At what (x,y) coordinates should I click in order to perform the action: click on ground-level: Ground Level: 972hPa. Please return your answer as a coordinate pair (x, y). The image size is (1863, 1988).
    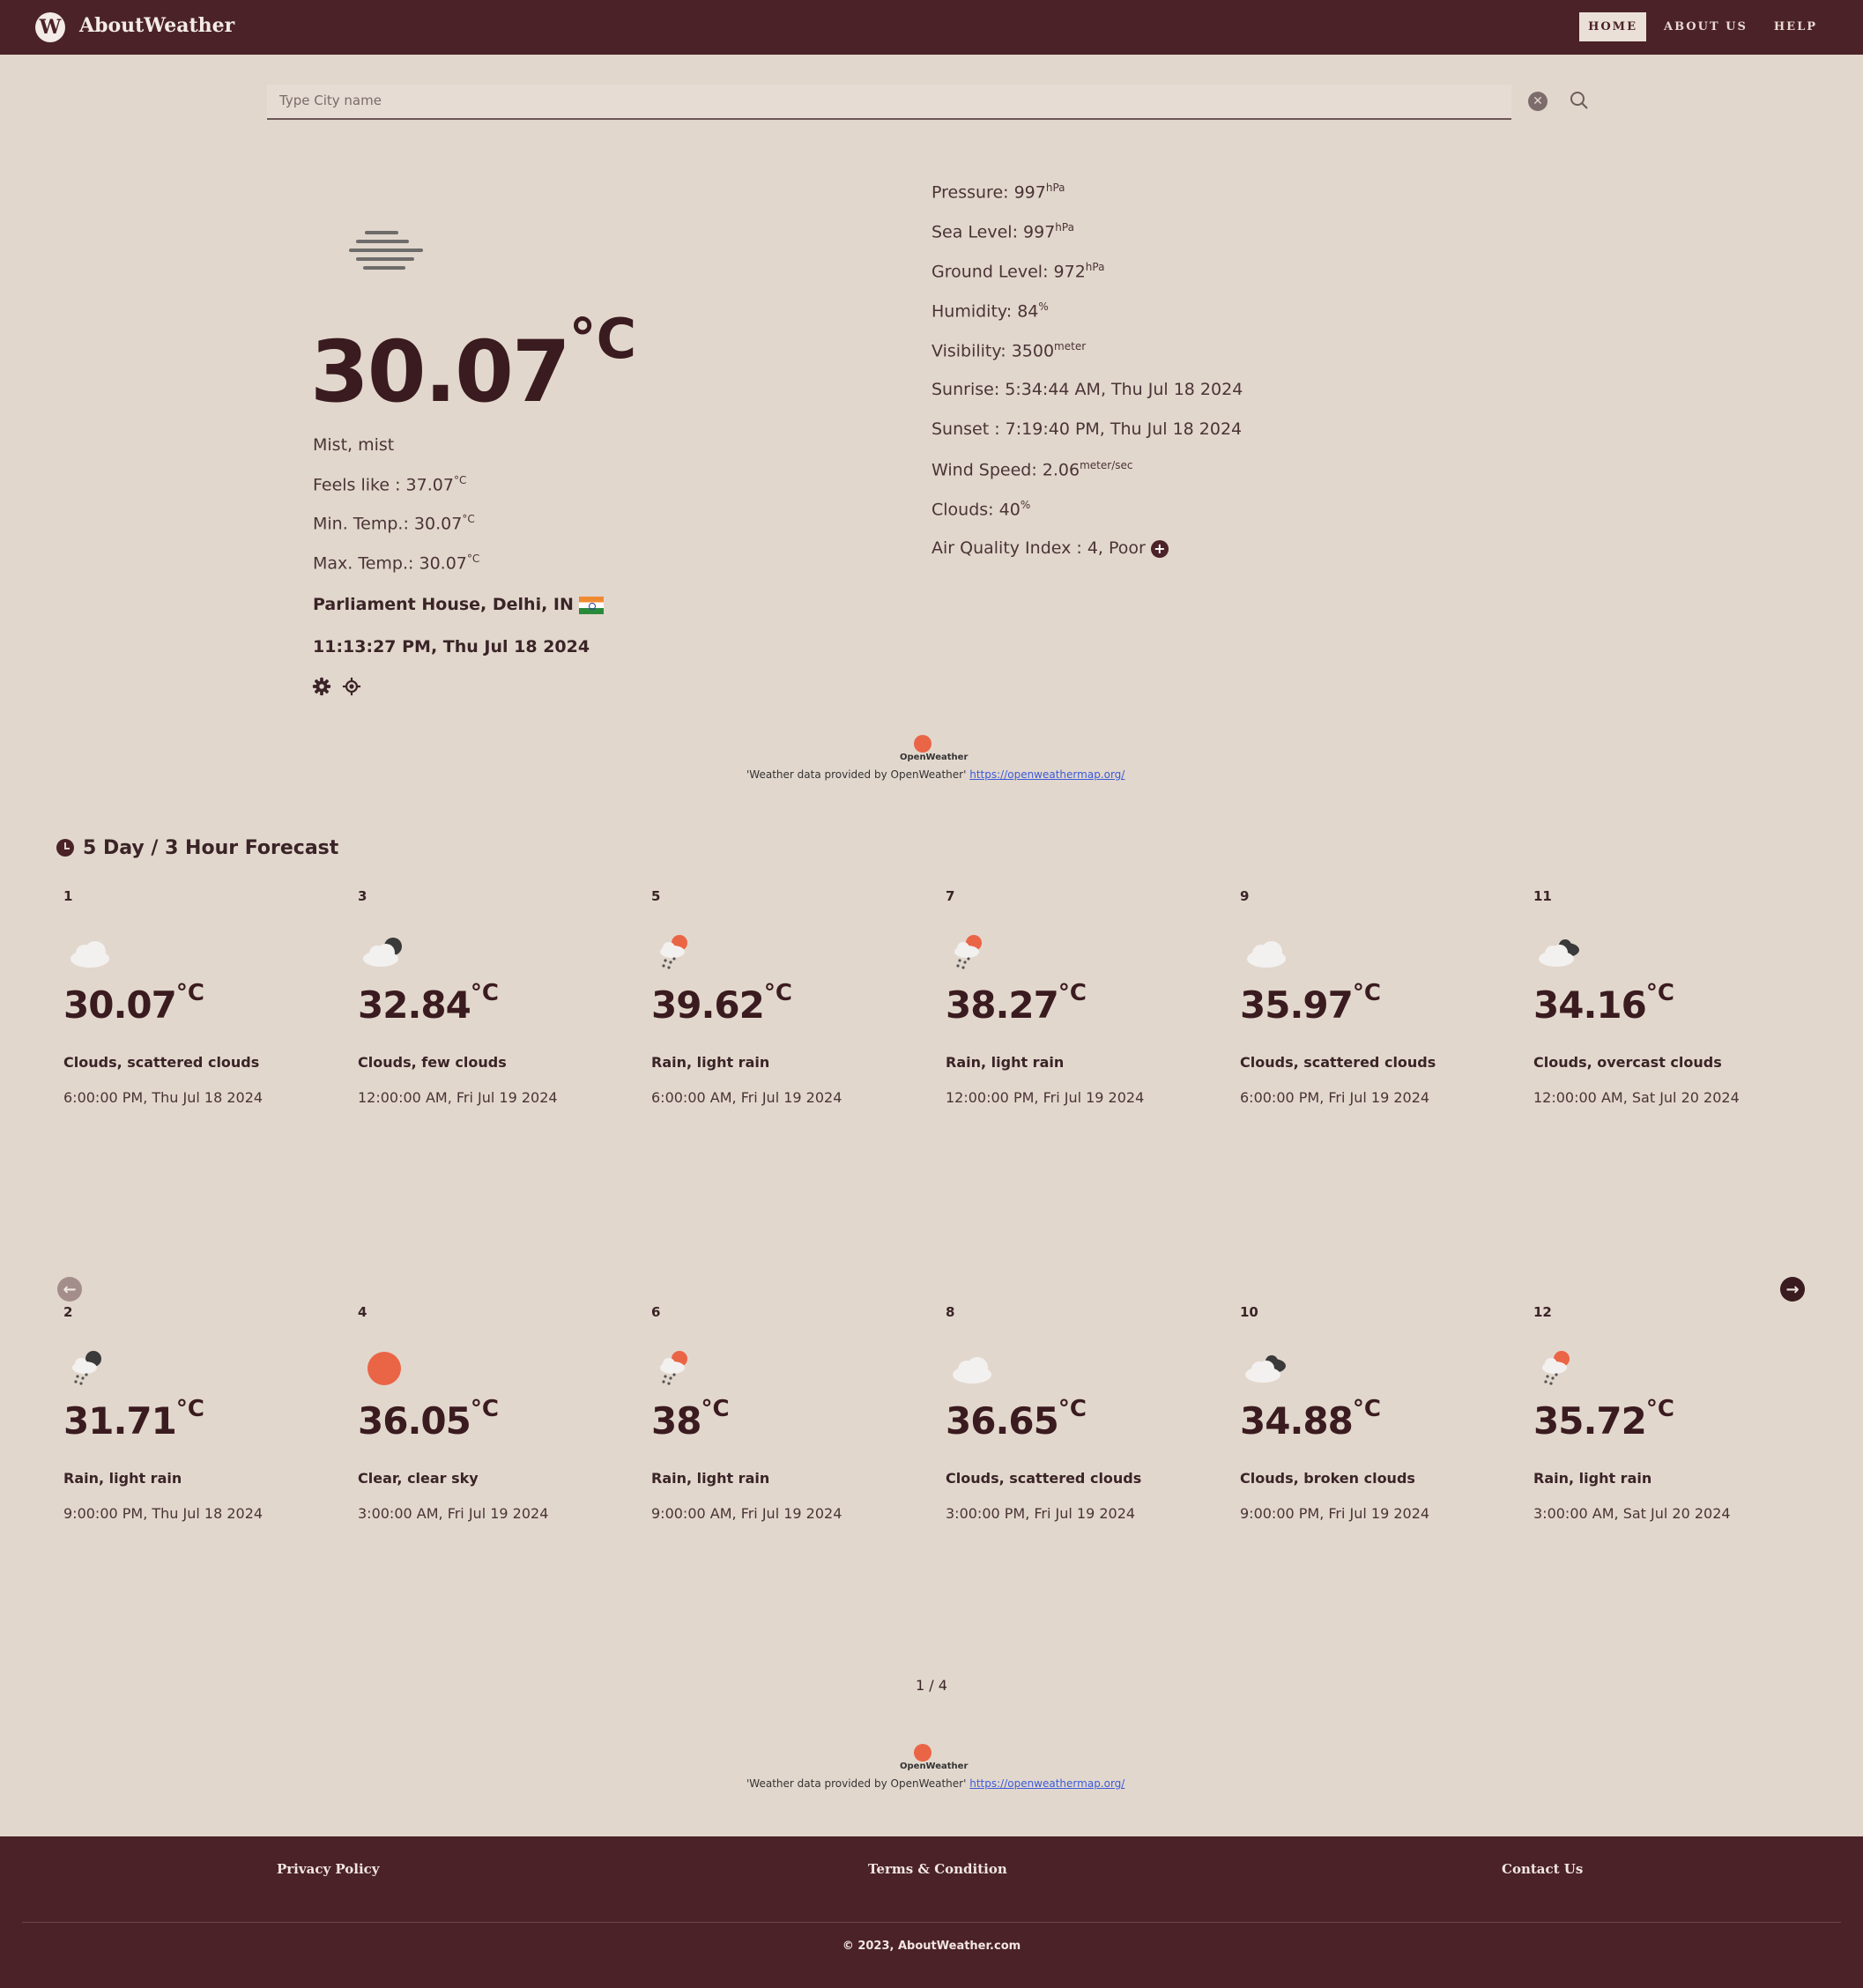
    Looking at the image, I should click on (1018, 271).